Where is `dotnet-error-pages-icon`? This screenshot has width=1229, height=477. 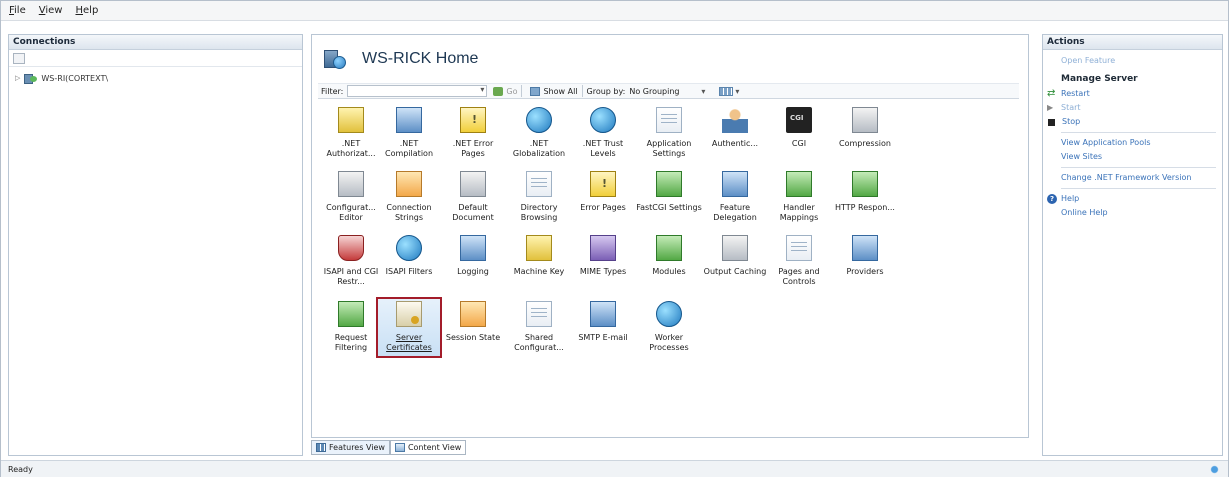 dotnet-error-pages-icon is located at coordinates (473, 120).